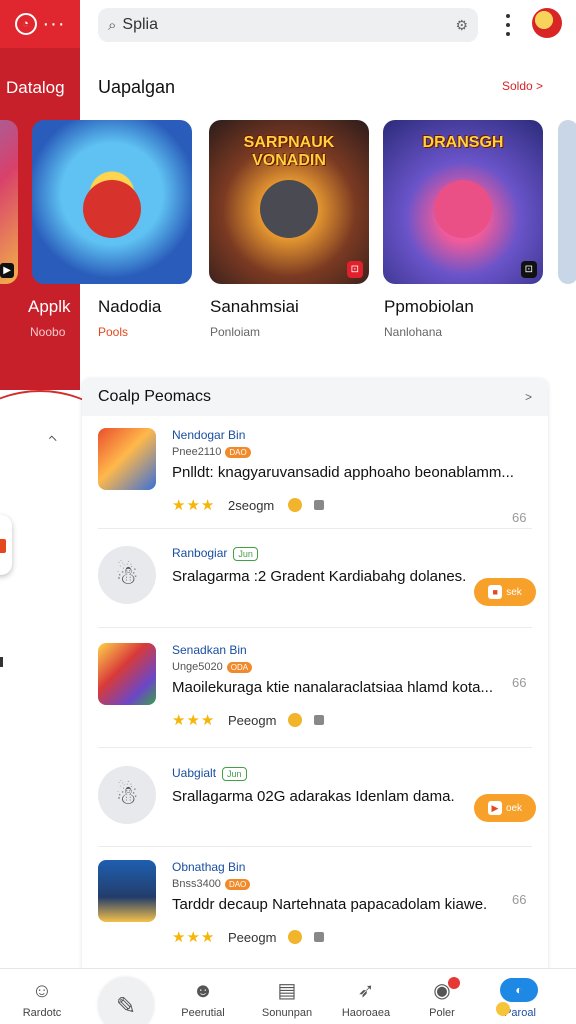  What do you see at coordinates (442, 996) in the screenshot?
I see `nav-item-points: ◉ Poler` at bounding box center [442, 996].